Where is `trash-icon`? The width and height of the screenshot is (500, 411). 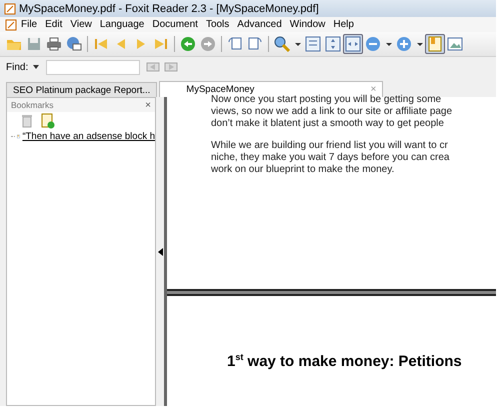
trash-icon is located at coordinates (27, 121).